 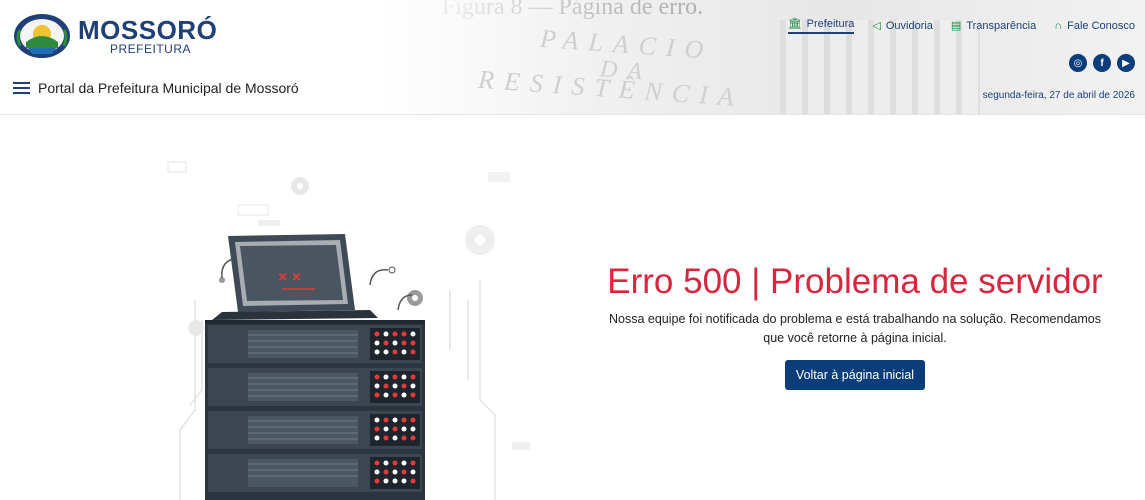 I want to click on facebook-icon: f, so click(x=1102, y=63).